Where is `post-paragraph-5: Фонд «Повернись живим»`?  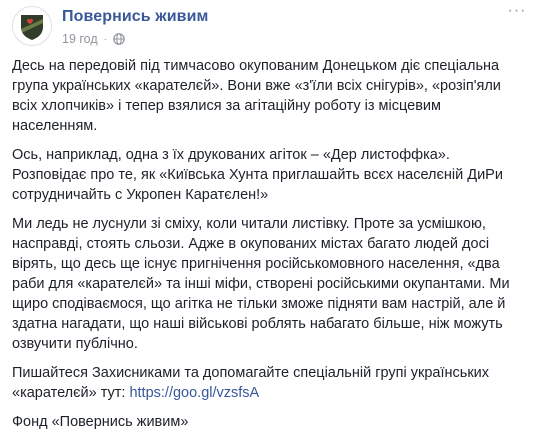 post-paragraph-5: Фонд «Повернись живим» is located at coordinates (100, 422).